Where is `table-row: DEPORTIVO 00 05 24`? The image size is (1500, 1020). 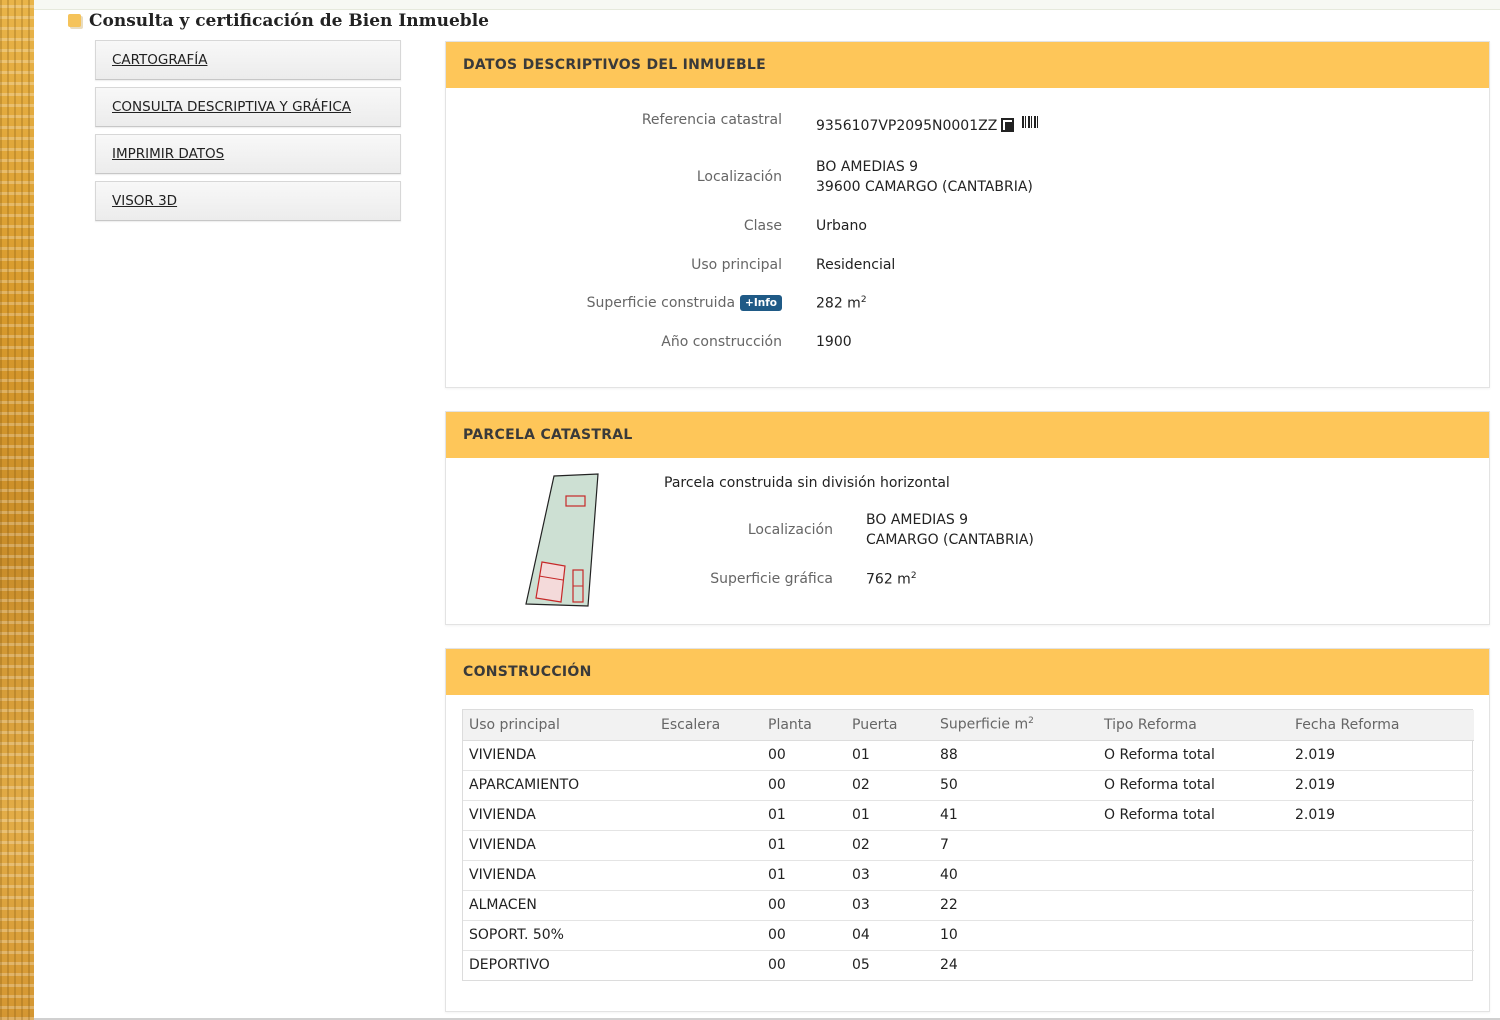 table-row: DEPORTIVO 00 05 24 is located at coordinates (968, 965).